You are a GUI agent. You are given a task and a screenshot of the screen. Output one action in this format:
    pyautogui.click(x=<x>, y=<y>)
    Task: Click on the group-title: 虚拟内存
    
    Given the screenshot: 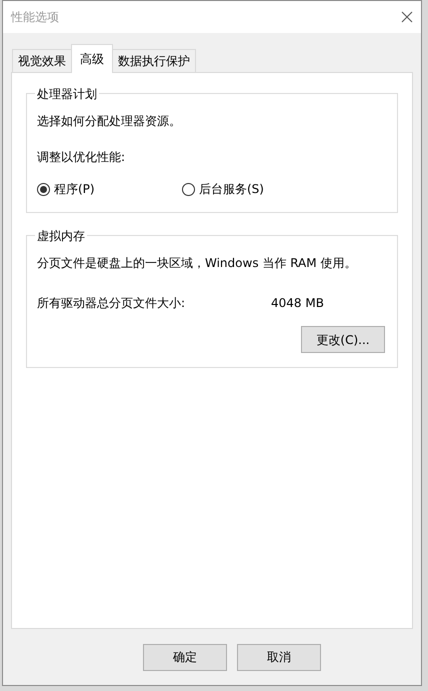 What is the action you would take?
    pyautogui.click(x=61, y=236)
    